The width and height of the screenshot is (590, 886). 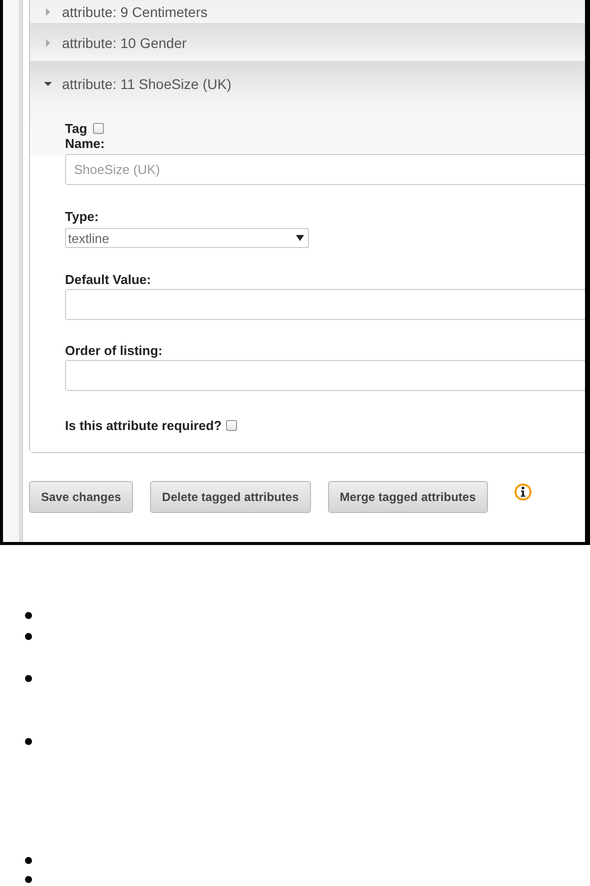 I want to click on dropdown-arrow-icon, so click(x=300, y=238).